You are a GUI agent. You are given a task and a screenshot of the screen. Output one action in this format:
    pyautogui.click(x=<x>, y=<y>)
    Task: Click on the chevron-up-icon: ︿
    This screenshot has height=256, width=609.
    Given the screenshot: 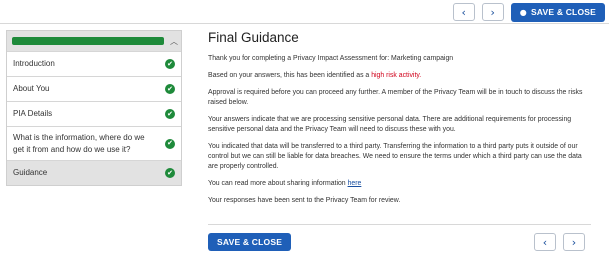 What is the action you would take?
    pyautogui.click(x=174, y=41)
    